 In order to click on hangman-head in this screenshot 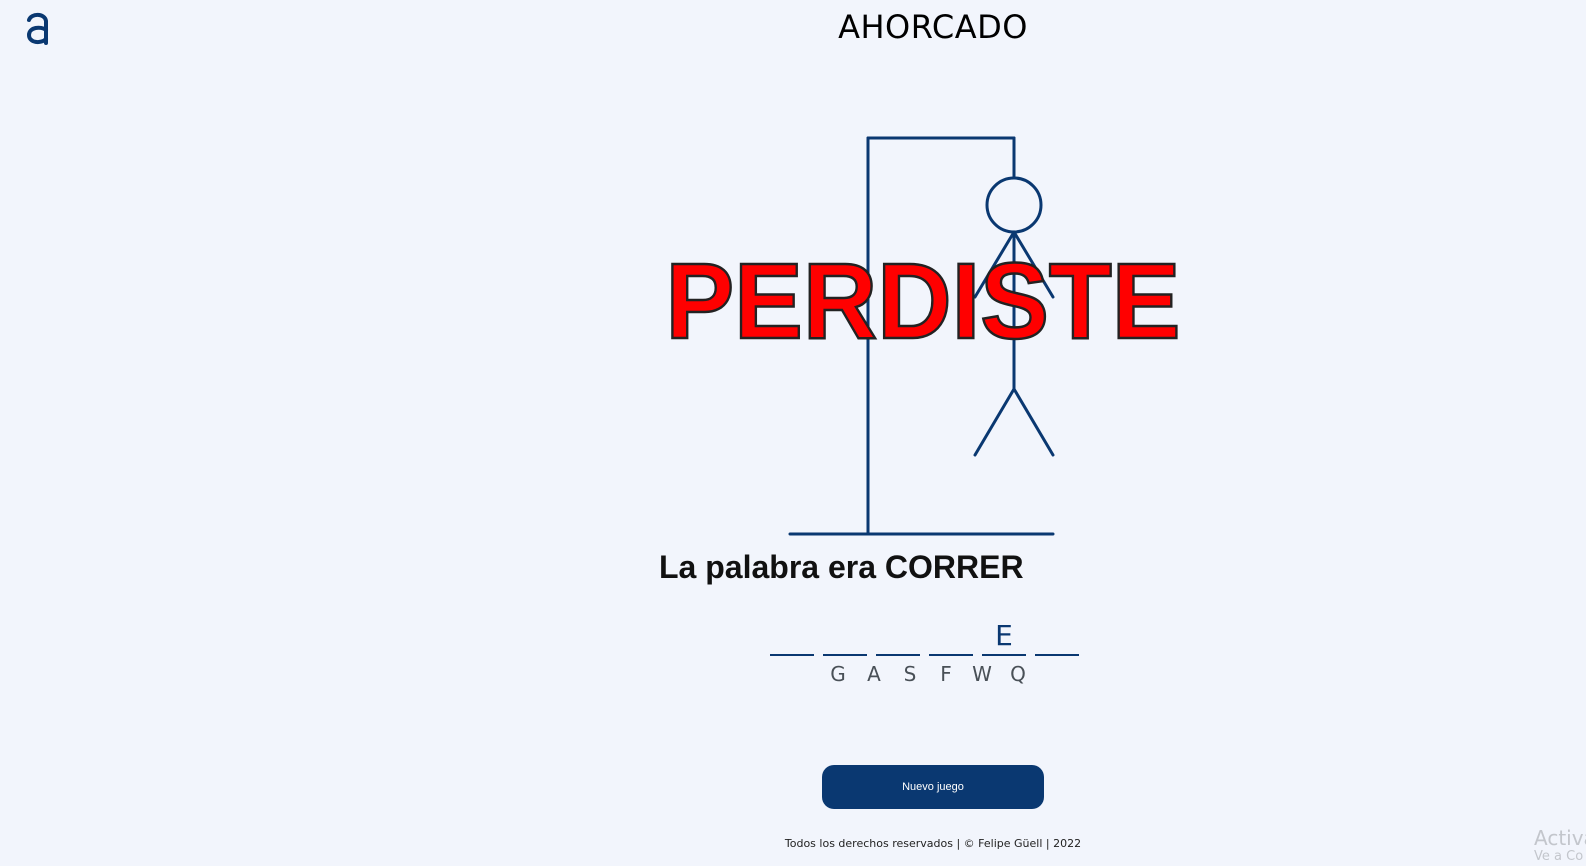, I will do `click(1014, 205)`.